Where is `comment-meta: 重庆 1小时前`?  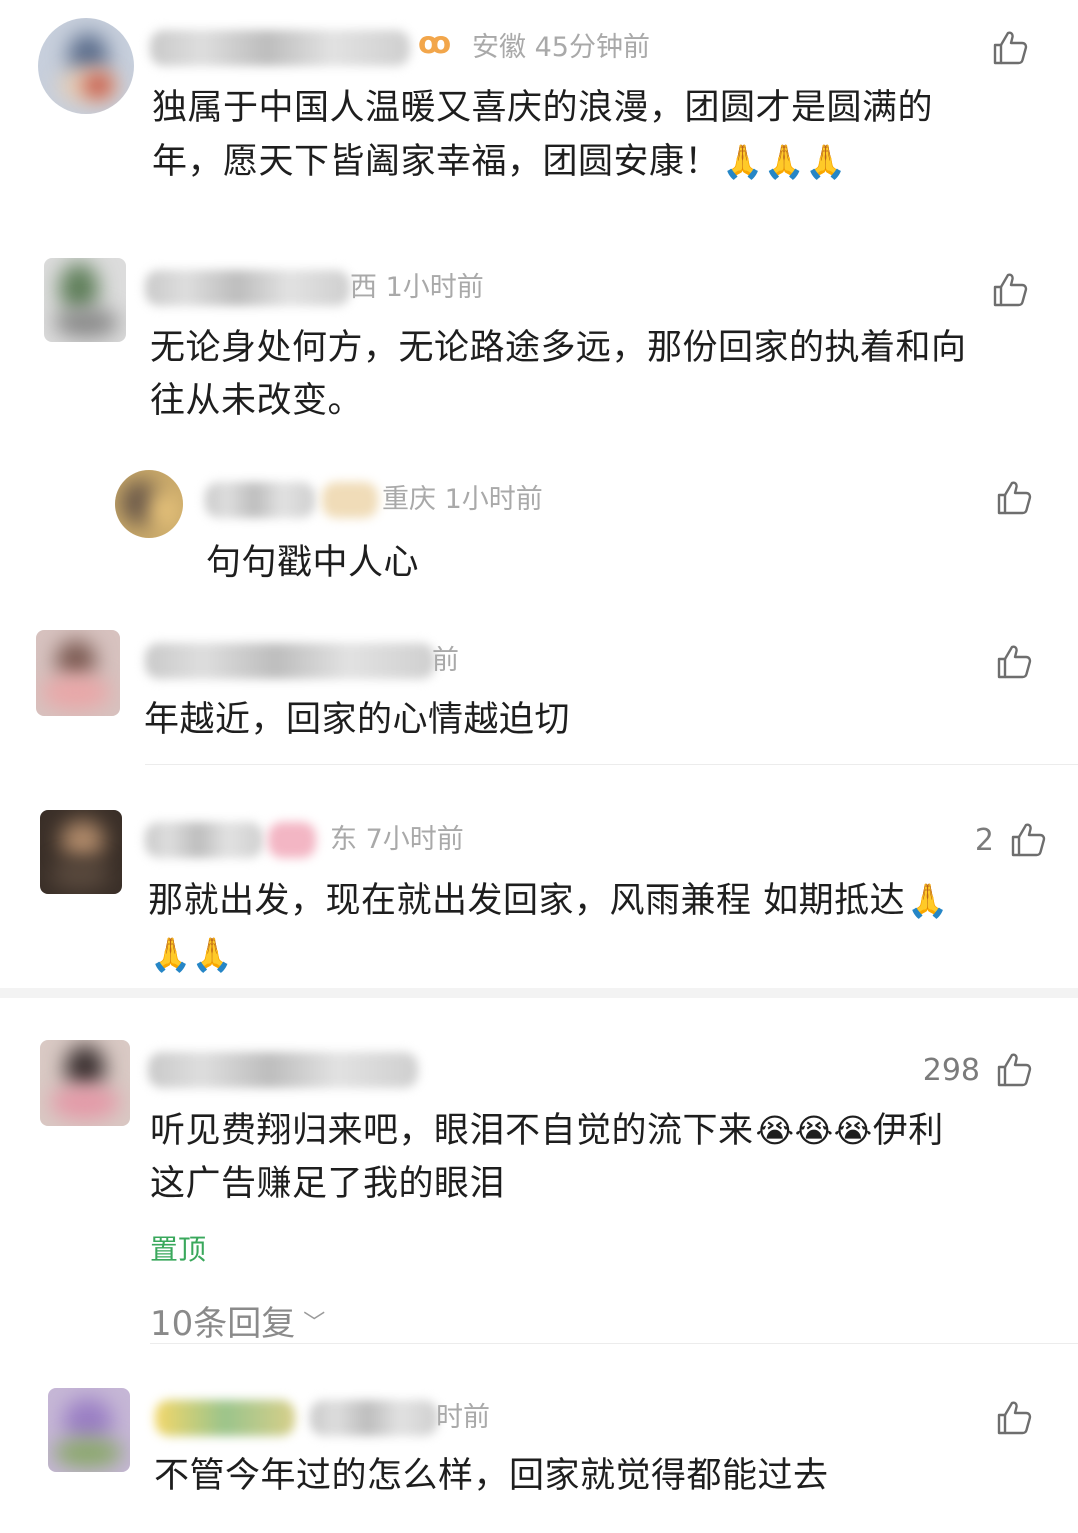 comment-meta: 重庆 1小时前 is located at coordinates (462, 499).